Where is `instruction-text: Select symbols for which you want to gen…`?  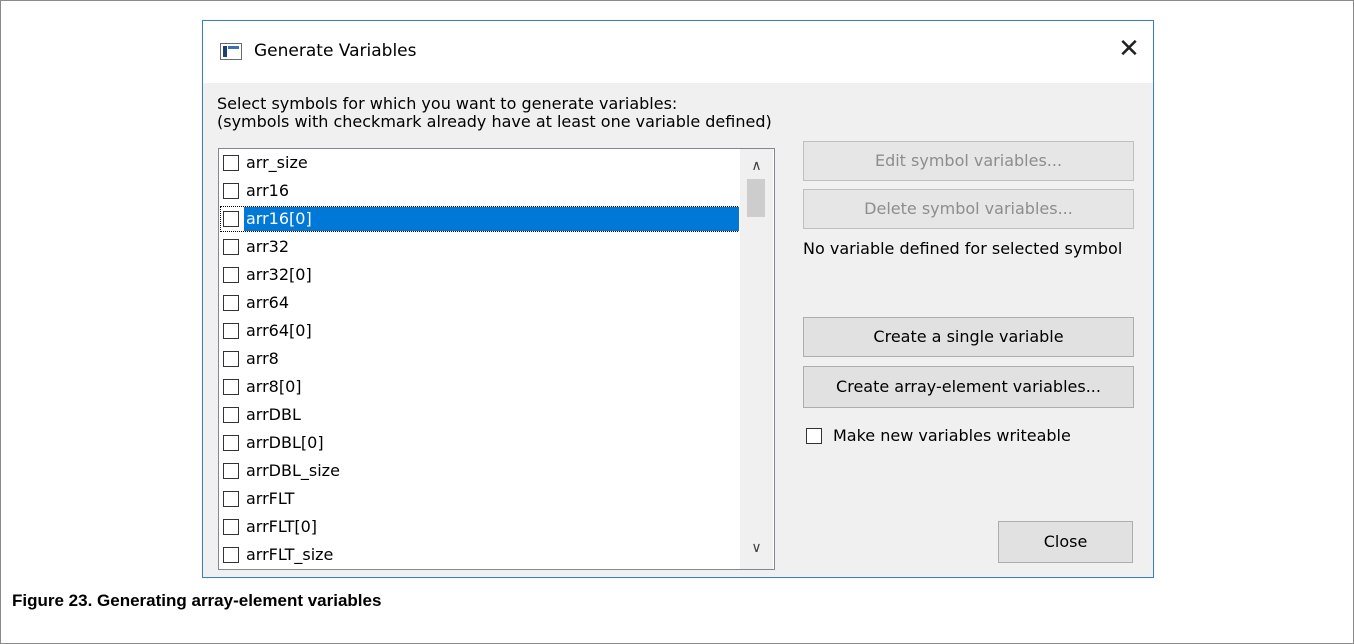
instruction-text: Select symbols for which you want to gen… is located at coordinates (494, 113).